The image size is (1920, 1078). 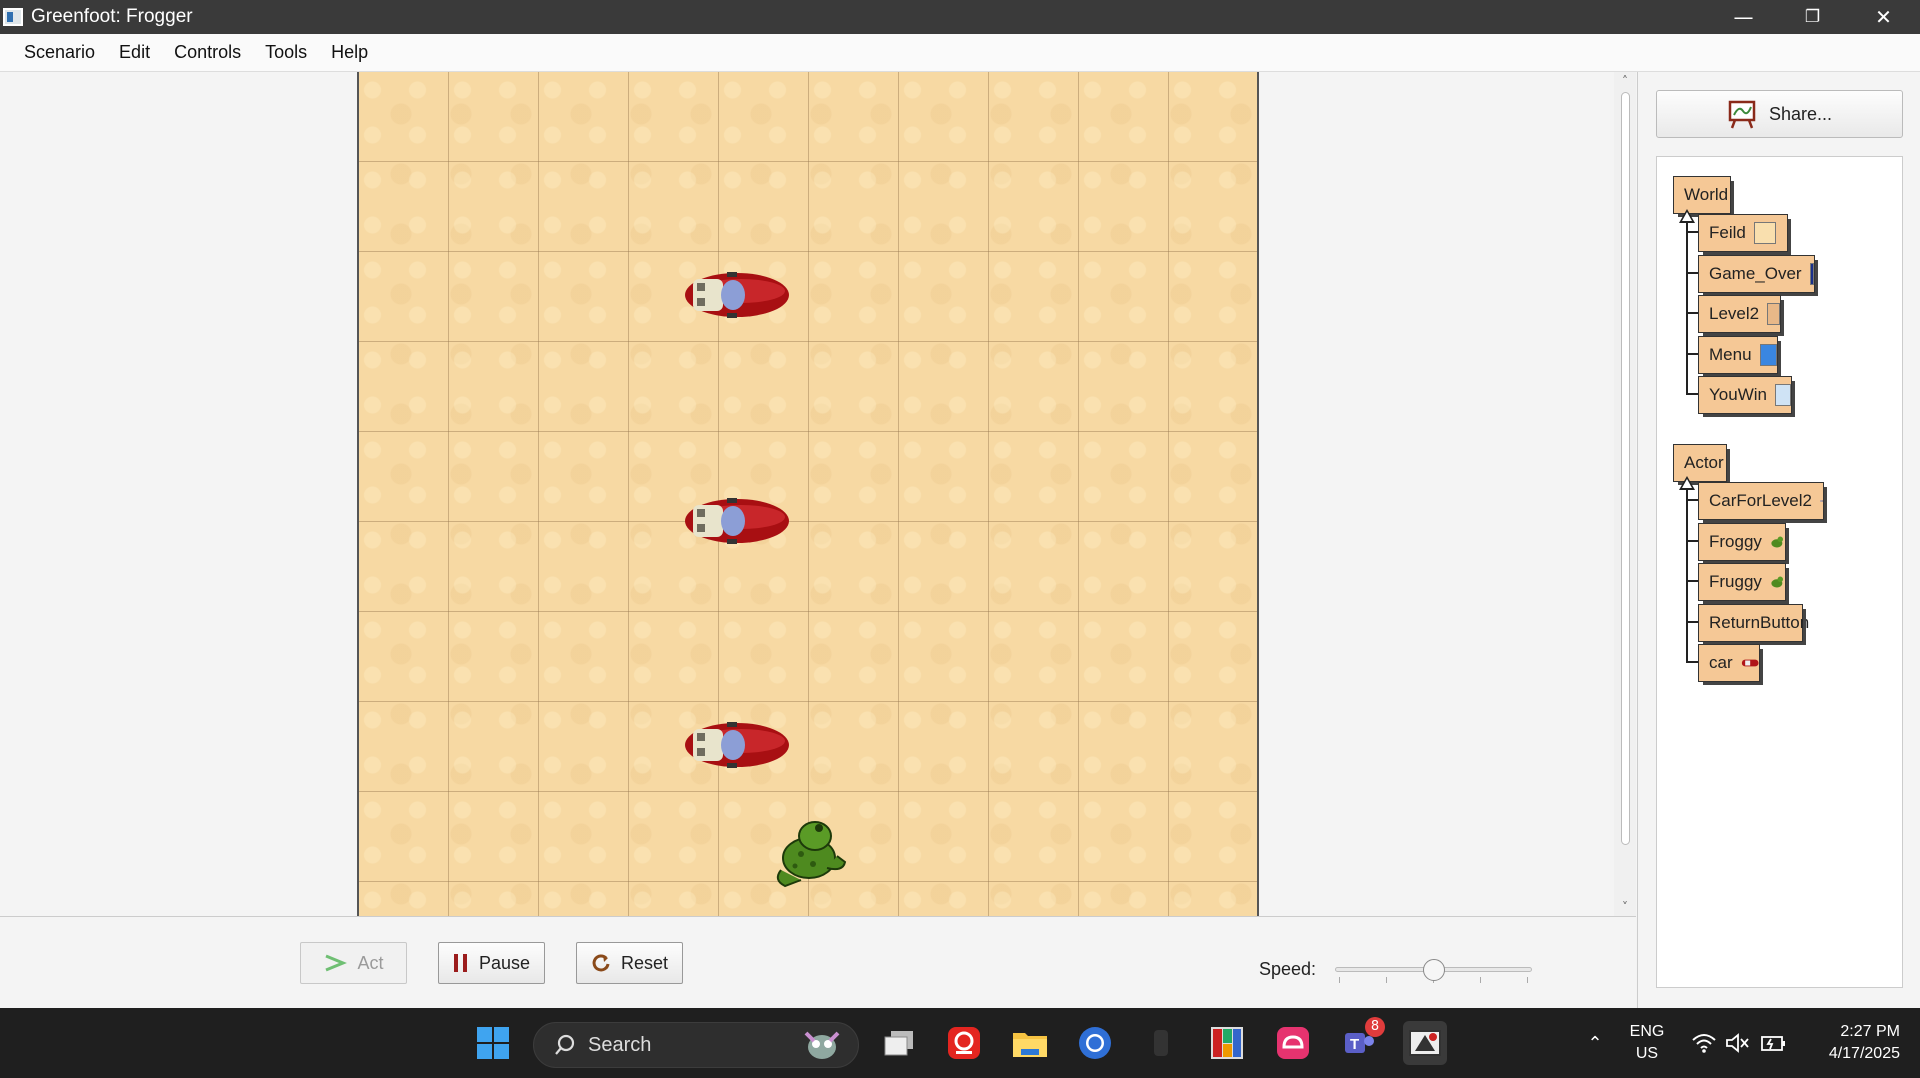 What do you see at coordinates (1704, 462) in the screenshot?
I see `class-actor-label: Actor` at bounding box center [1704, 462].